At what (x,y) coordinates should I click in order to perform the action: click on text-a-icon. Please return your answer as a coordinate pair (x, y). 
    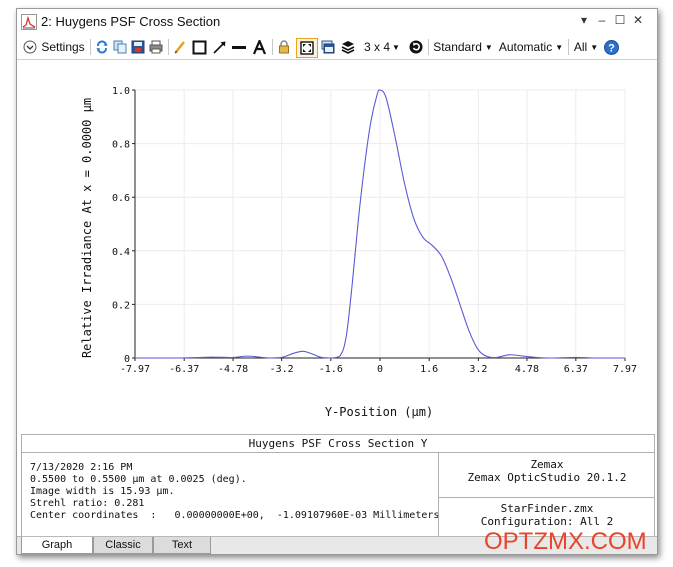
    Looking at the image, I should click on (259, 46).